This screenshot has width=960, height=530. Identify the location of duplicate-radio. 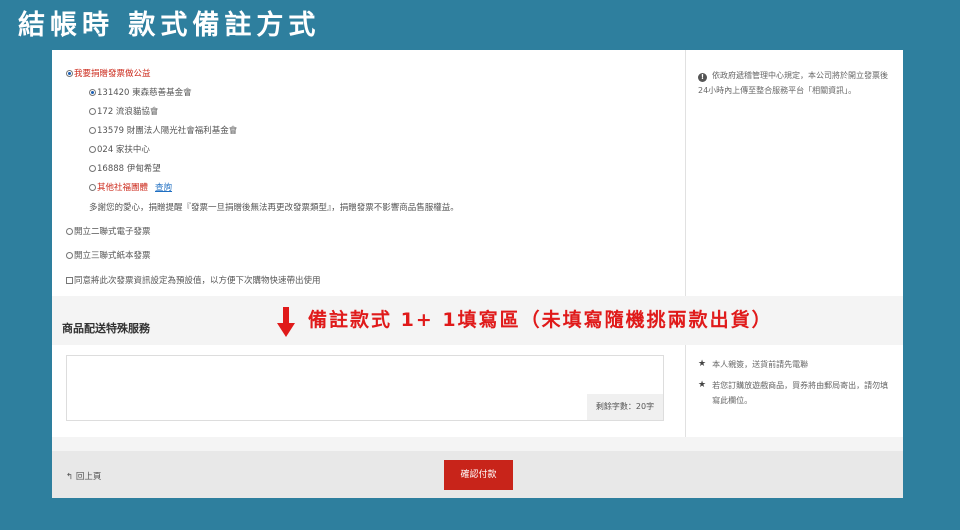
(69, 231).